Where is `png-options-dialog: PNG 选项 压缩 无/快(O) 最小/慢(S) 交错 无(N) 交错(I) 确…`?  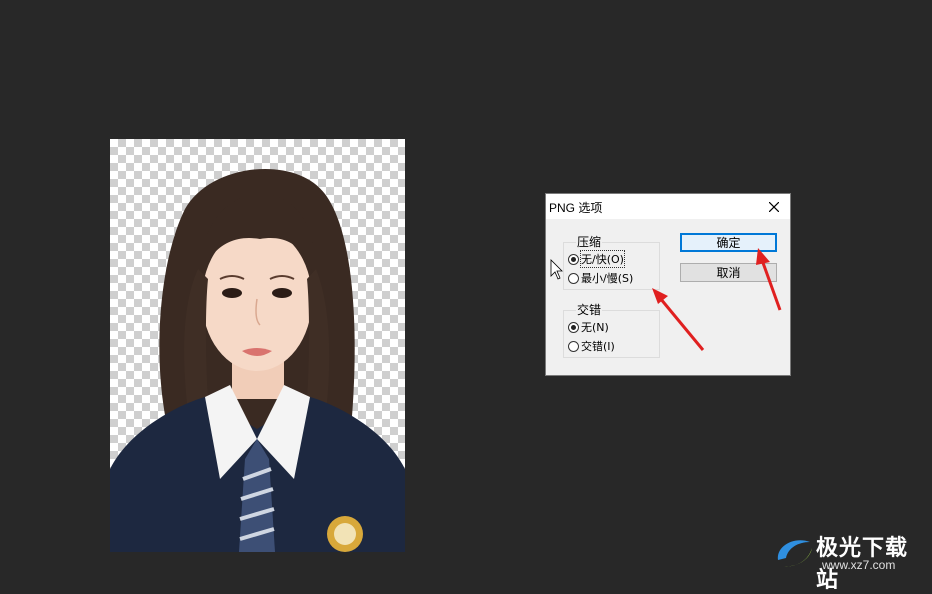
png-options-dialog: PNG 选项 压缩 无/快(O) 最小/慢(S) 交错 无(N) 交错(I) 确… is located at coordinates (668, 284).